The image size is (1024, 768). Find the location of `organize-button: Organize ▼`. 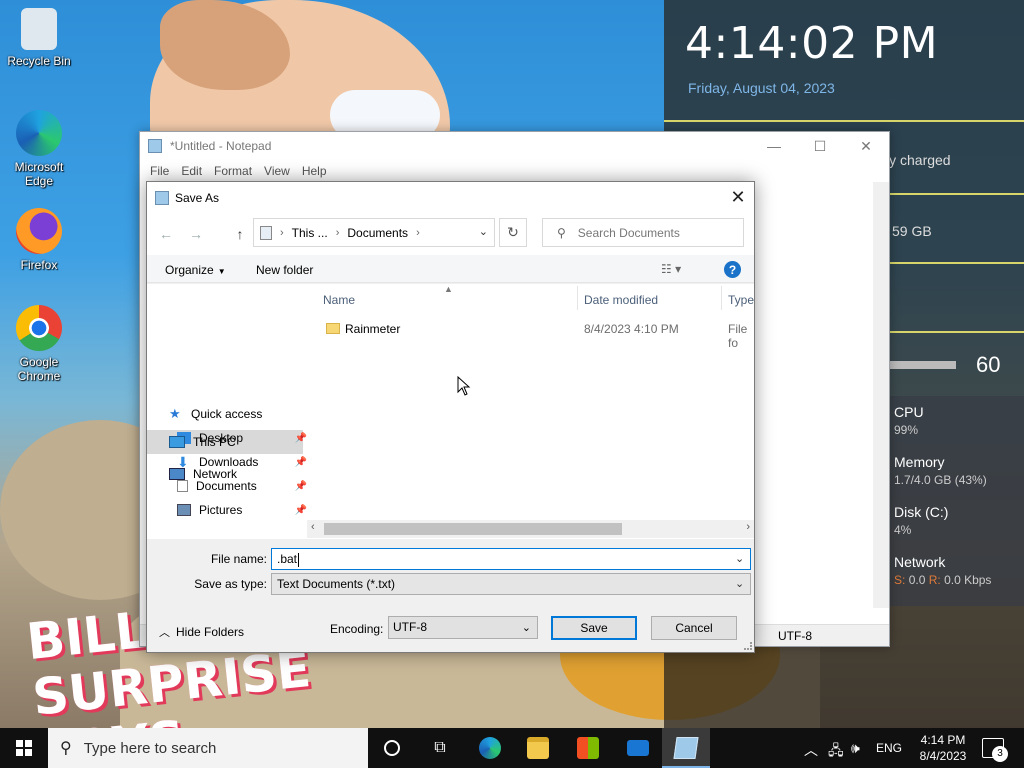

organize-button: Organize ▼ is located at coordinates (195, 270).